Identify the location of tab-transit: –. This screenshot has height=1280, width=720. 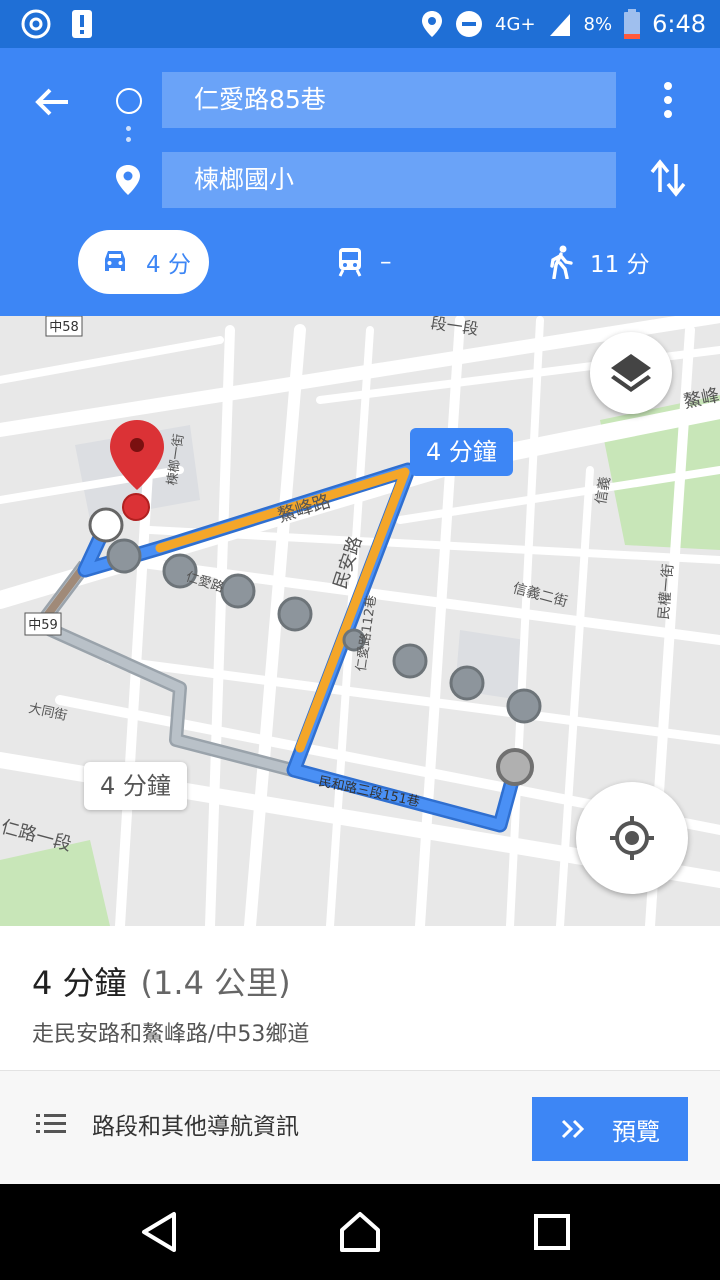
(364, 262).